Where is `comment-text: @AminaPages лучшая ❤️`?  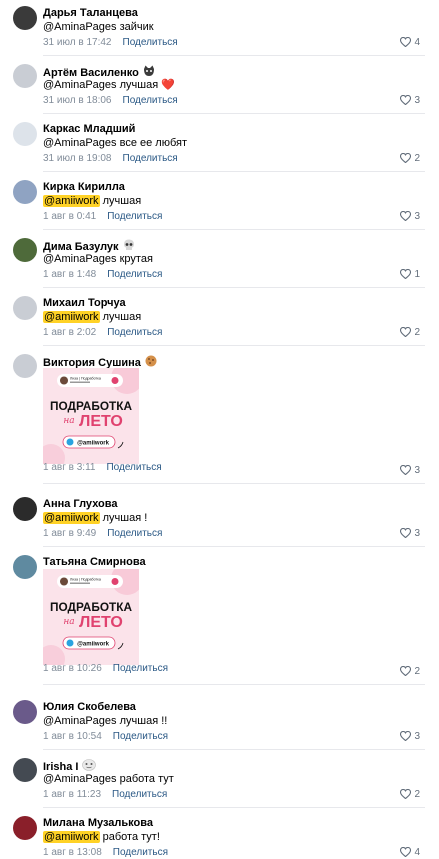
comment-text: @AminaPages лучшая ❤️ is located at coordinates (109, 85).